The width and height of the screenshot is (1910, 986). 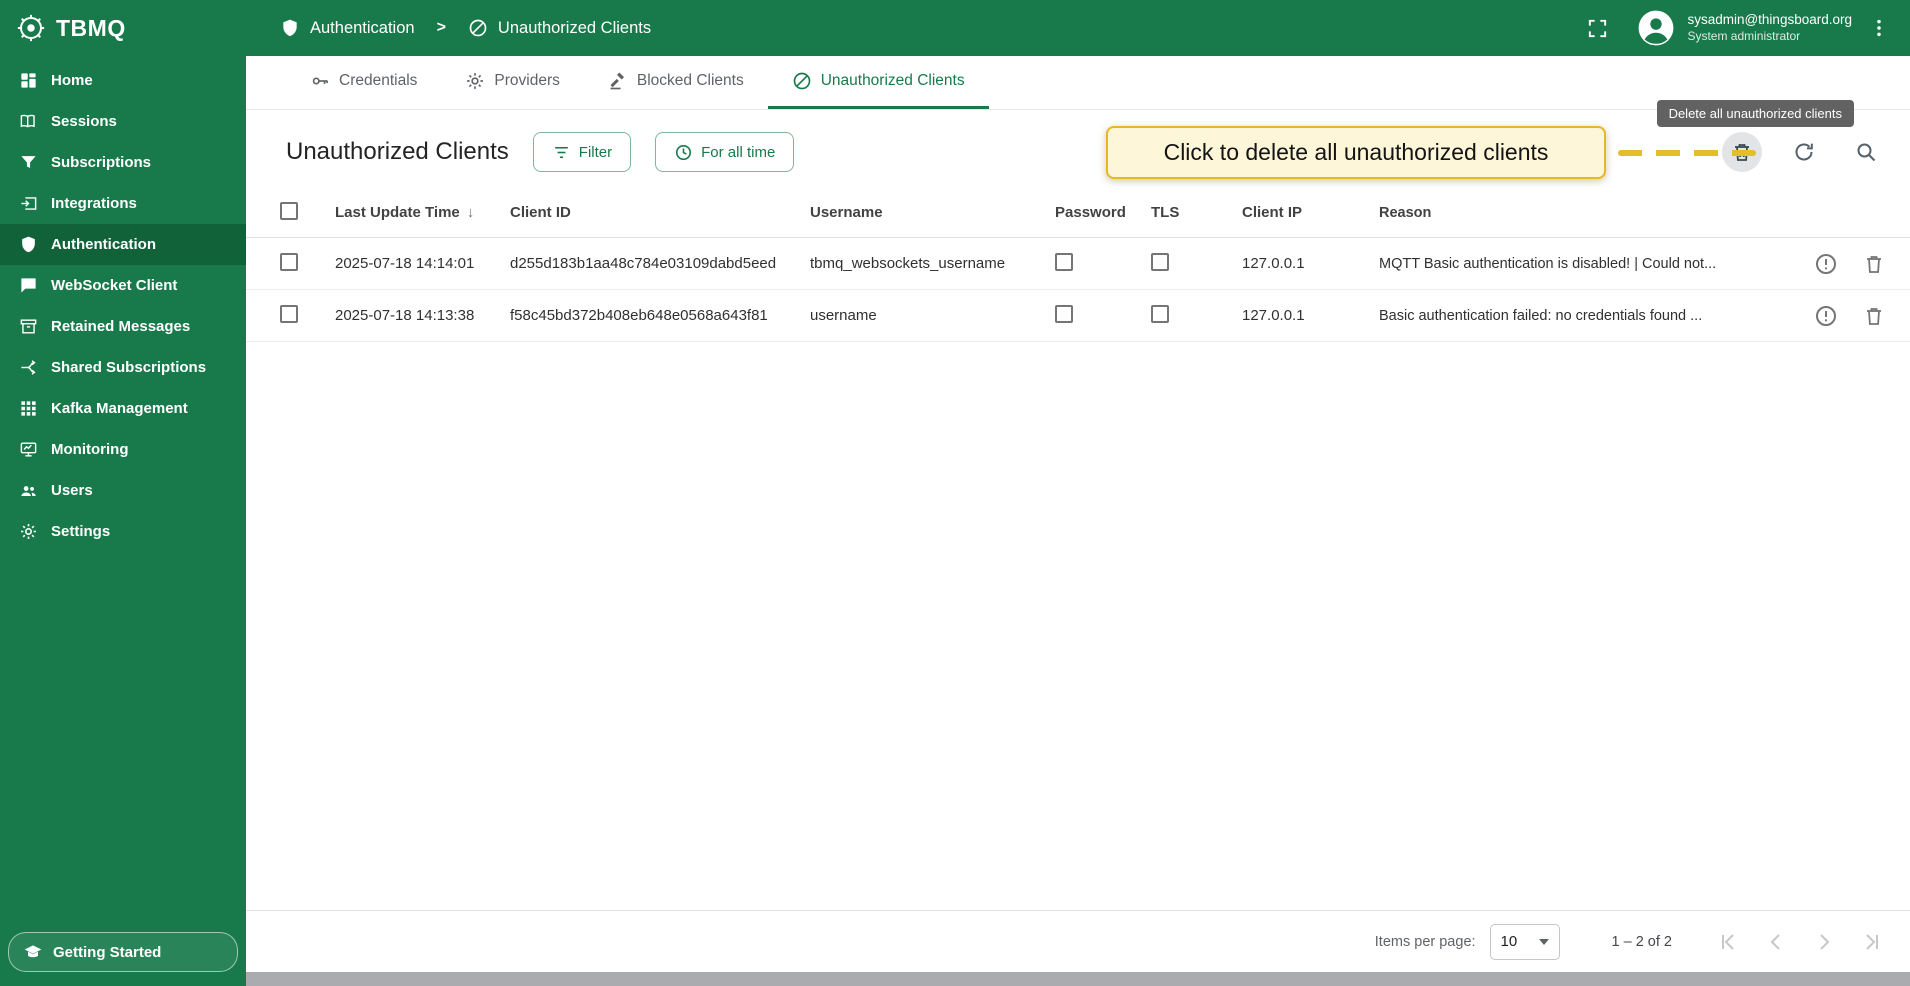 I want to click on cell-username: username, so click(x=843, y=315).